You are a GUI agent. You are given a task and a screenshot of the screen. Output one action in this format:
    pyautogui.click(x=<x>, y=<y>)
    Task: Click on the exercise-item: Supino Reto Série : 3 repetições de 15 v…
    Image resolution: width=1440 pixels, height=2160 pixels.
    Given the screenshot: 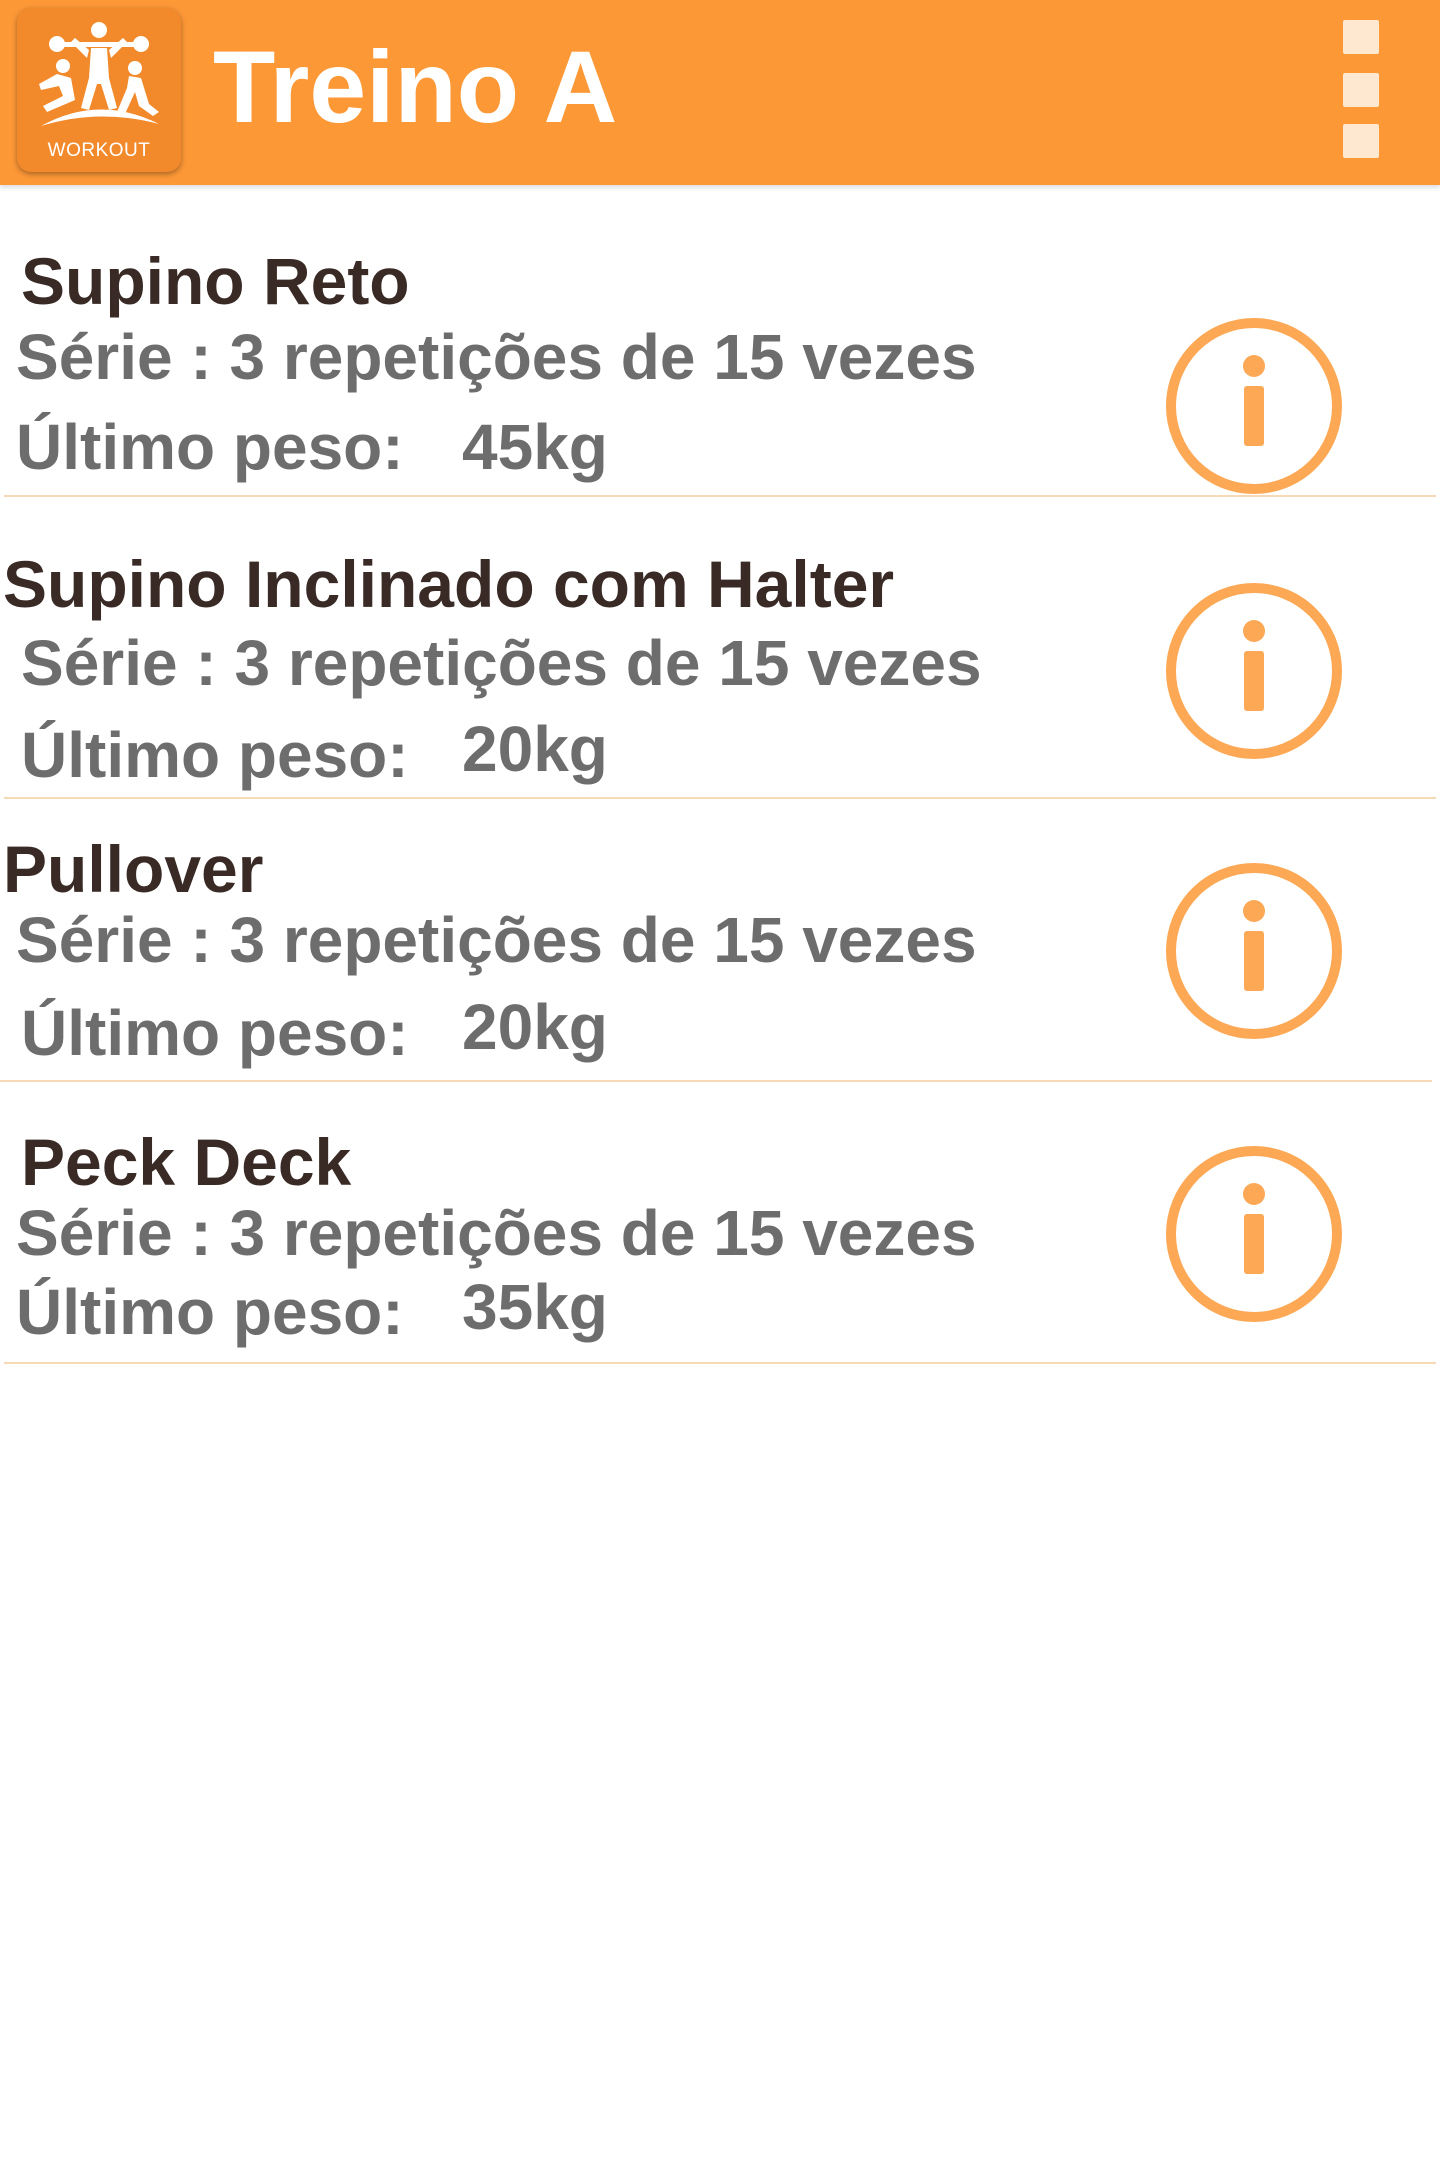 What is the action you would take?
    pyautogui.click(x=720, y=341)
    